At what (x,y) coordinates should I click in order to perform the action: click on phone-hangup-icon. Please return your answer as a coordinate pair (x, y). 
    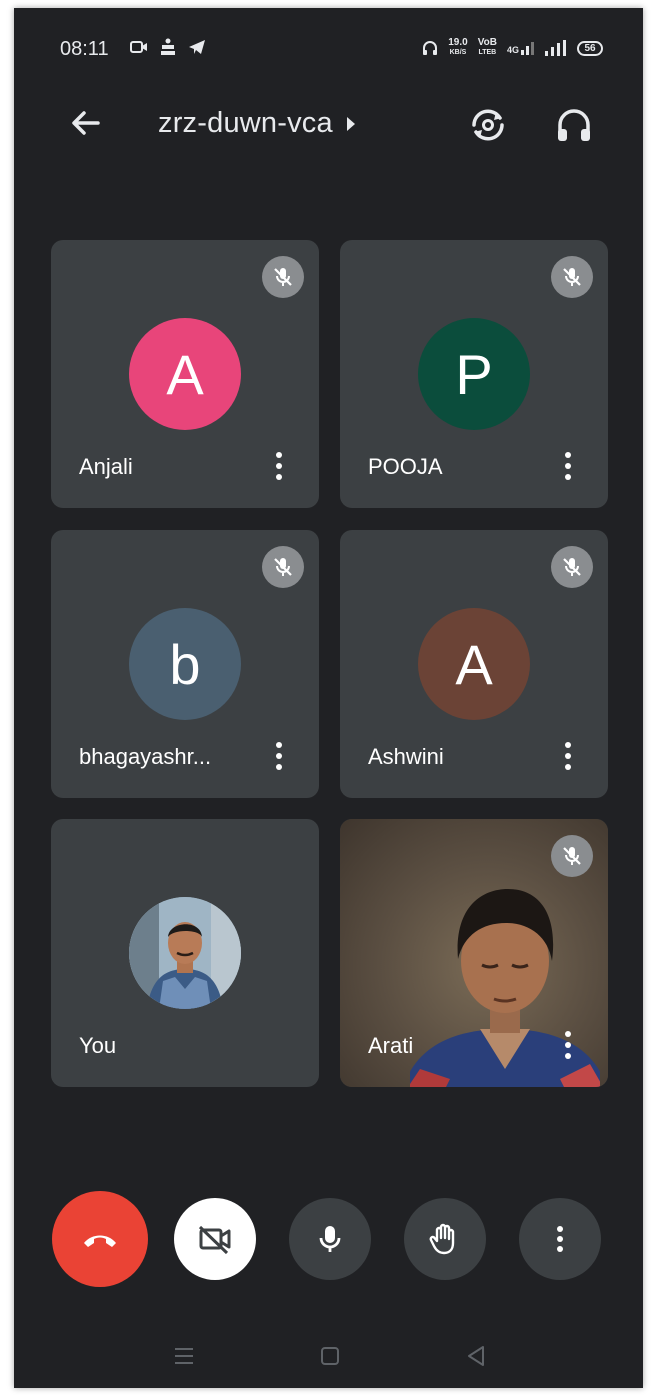
    Looking at the image, I should click on (100, 1241).